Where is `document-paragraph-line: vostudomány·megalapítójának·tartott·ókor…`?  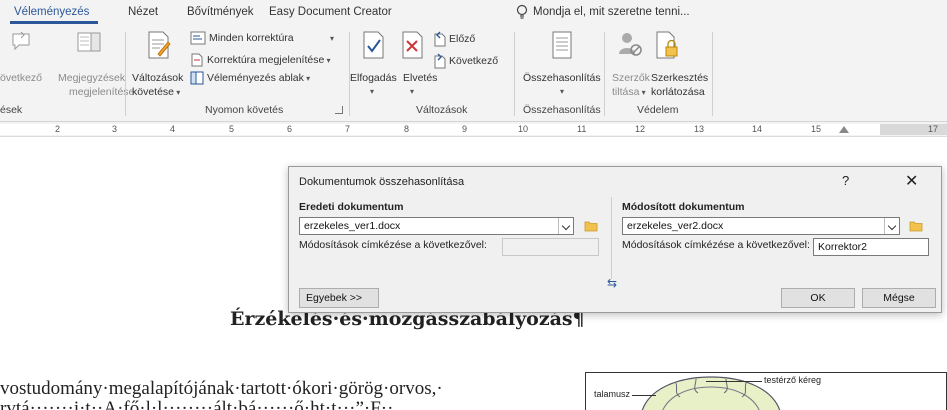
document-paragraph-line: vostudomány·megalapítójának·tartott·ókor… is located at coordinates (221, 388).